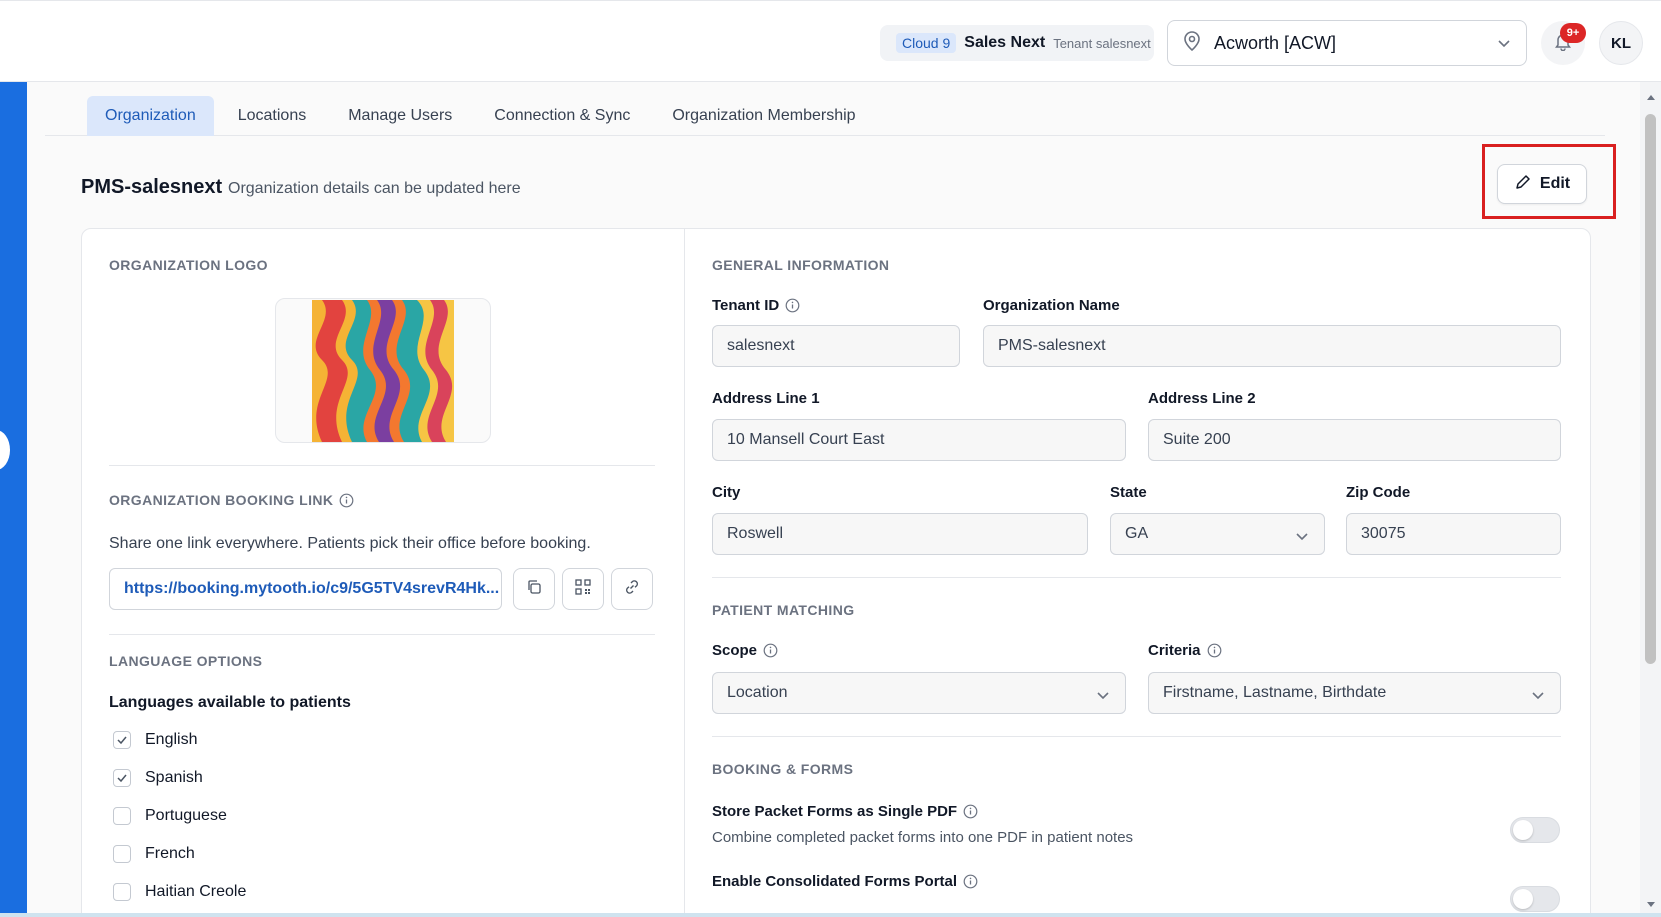 This screenshot has width=1661, height=917. I want to click on general-section-title: GENERAL INFORMATION, so click(801, 265).